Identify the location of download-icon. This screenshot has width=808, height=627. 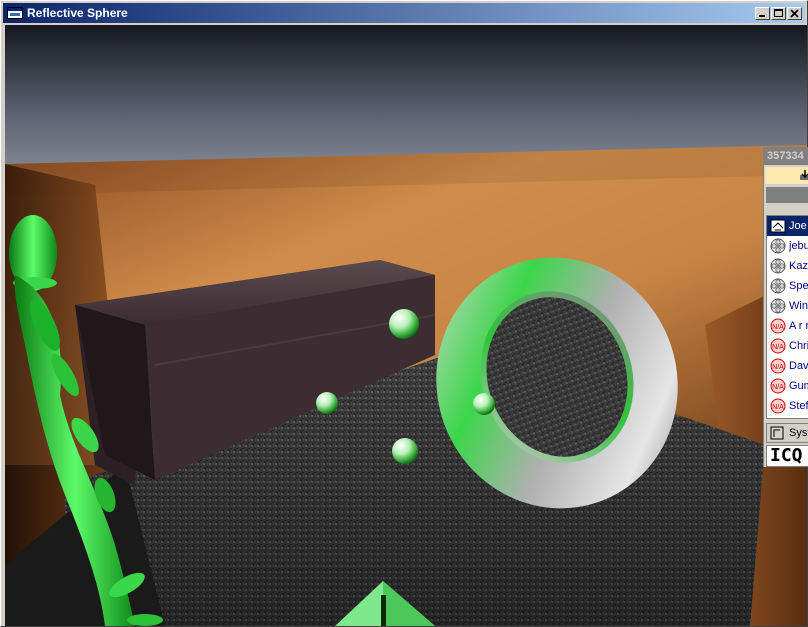
(803, 175).